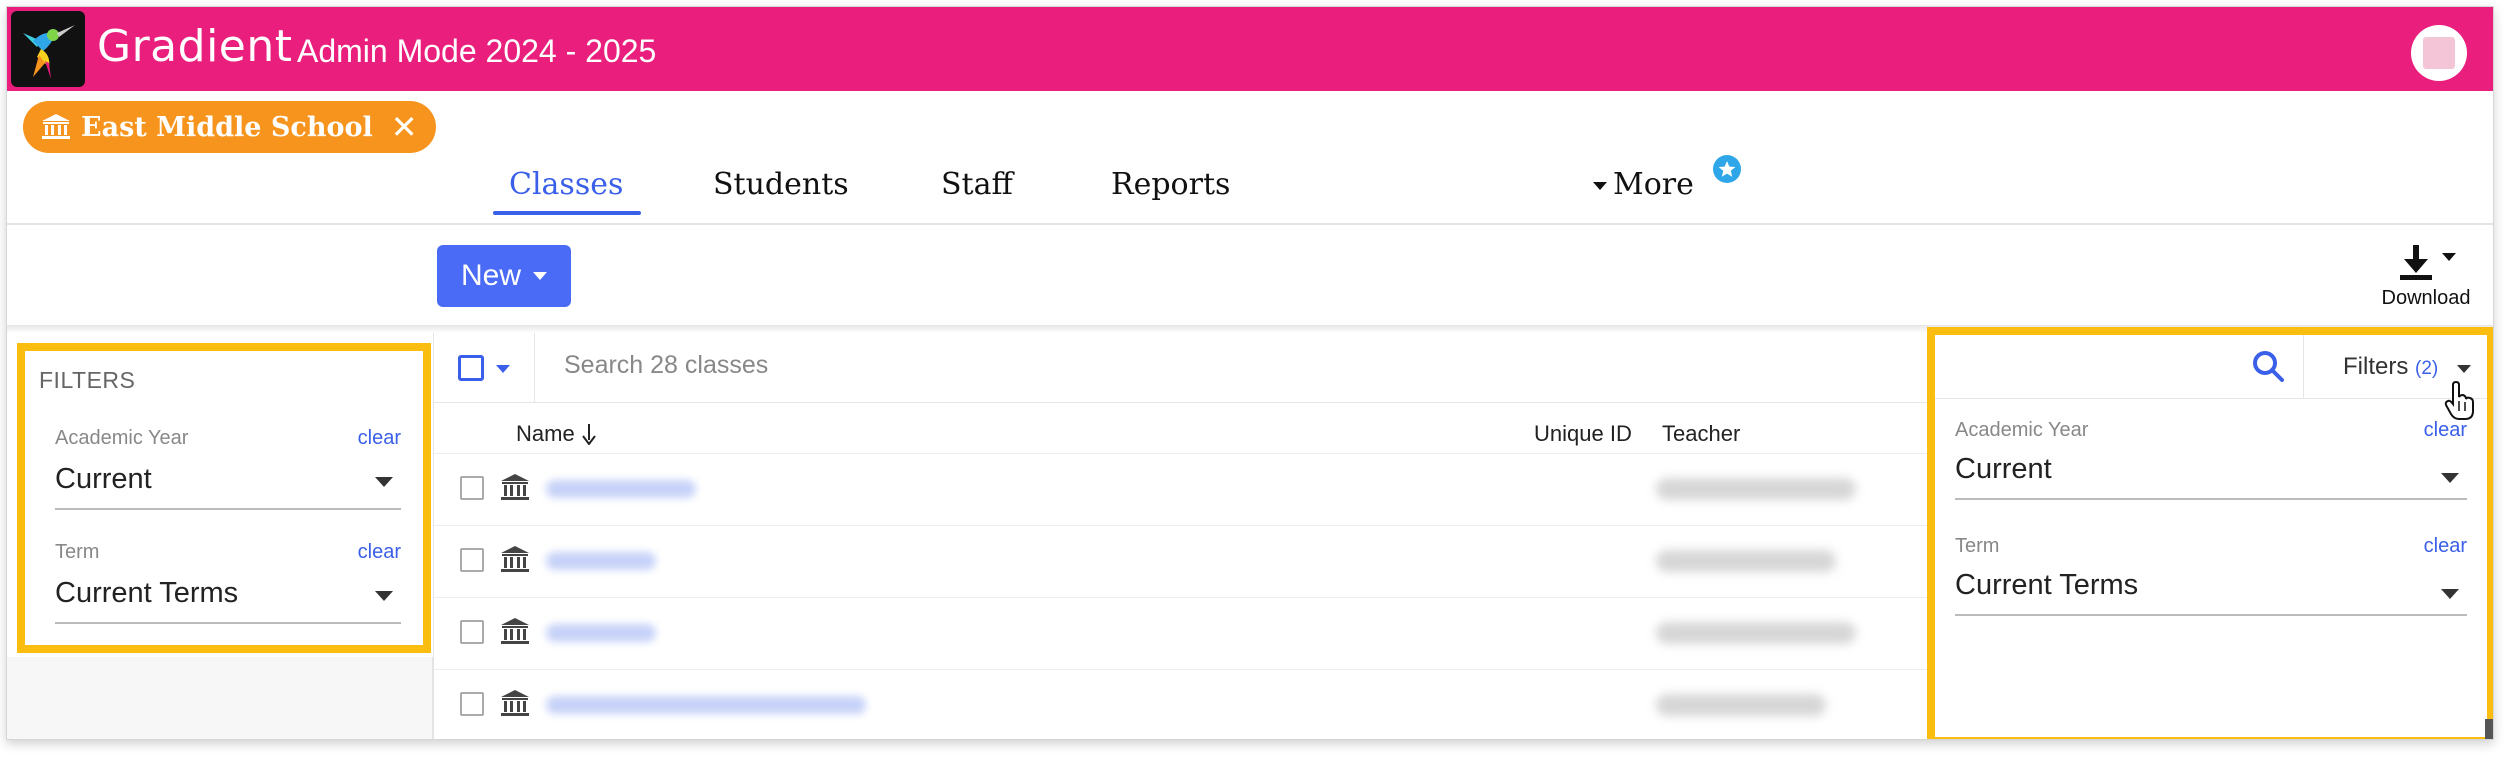 Image resolution: width=2518 pixels, height=762 pixels. What do you see at coordinates (566, 184) in the screenshot?
I see `tab-classes: Classes` at bounding box center [566, 184].